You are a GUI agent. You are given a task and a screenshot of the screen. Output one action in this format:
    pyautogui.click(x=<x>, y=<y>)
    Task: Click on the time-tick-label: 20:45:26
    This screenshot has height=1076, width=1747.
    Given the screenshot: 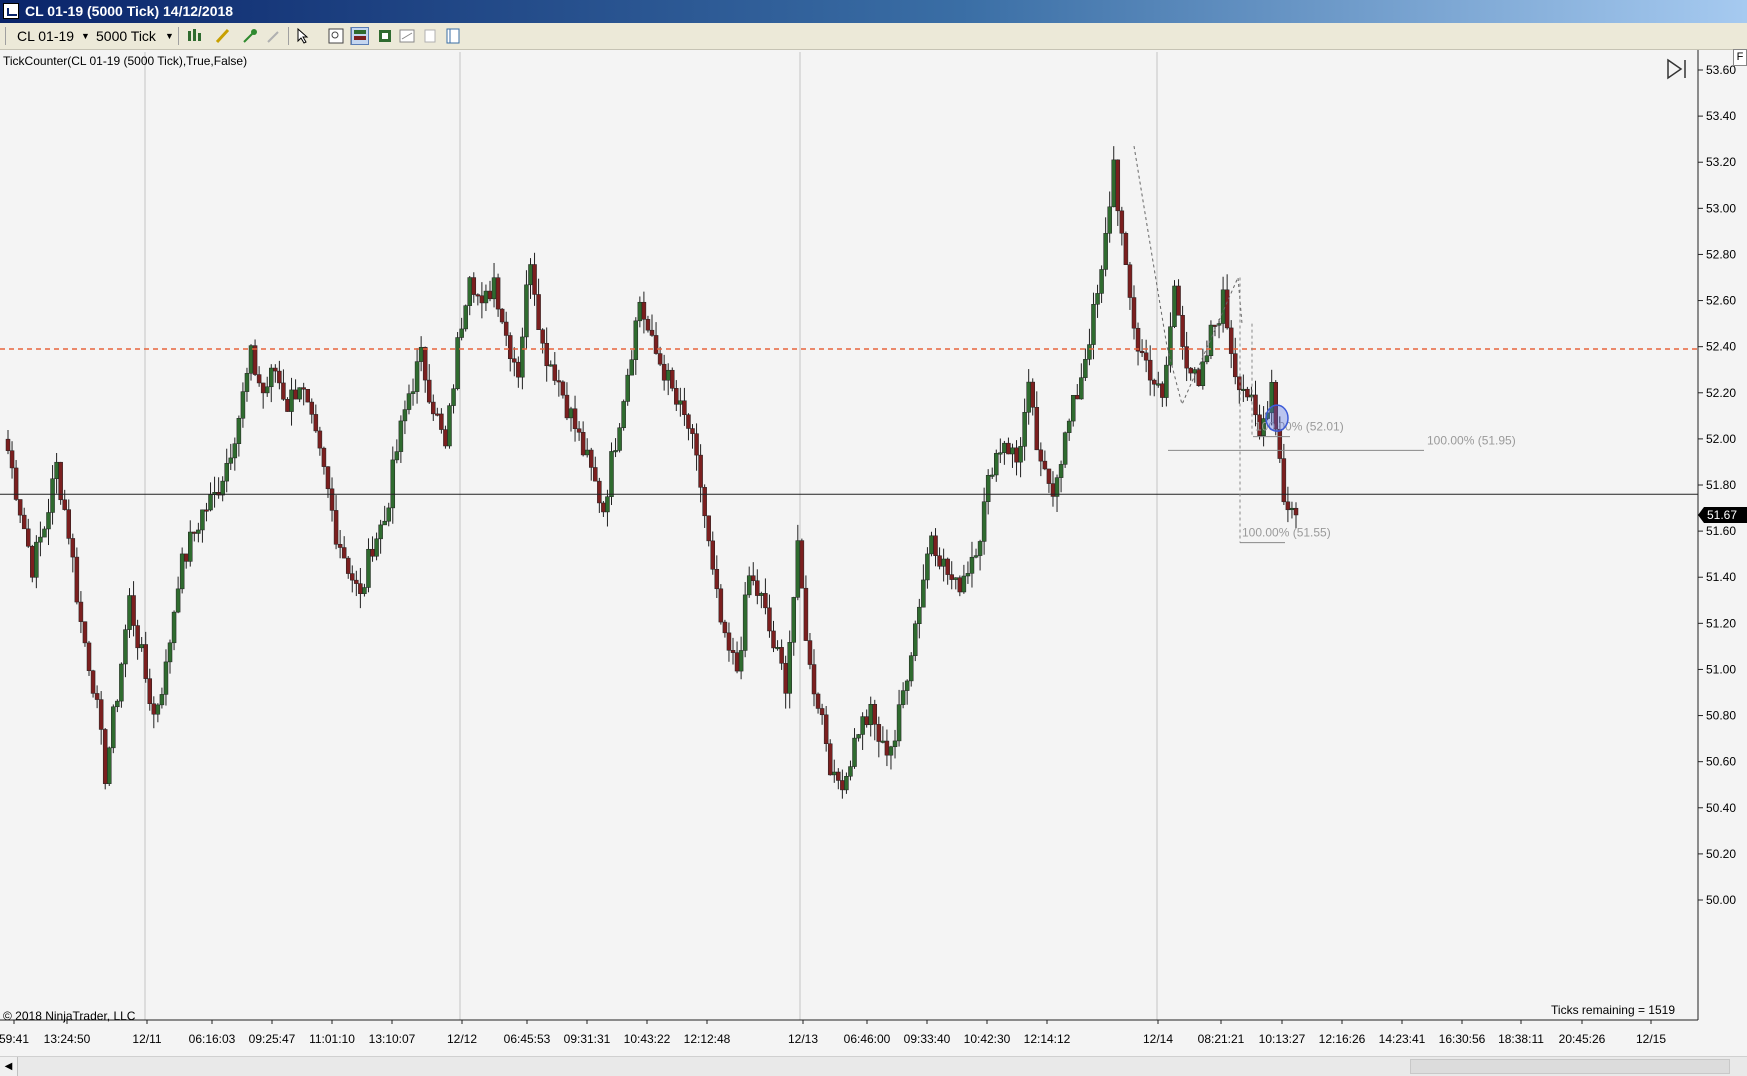 What is the action you would take?
    pyautogui.click(x=1582, y=1039)
    